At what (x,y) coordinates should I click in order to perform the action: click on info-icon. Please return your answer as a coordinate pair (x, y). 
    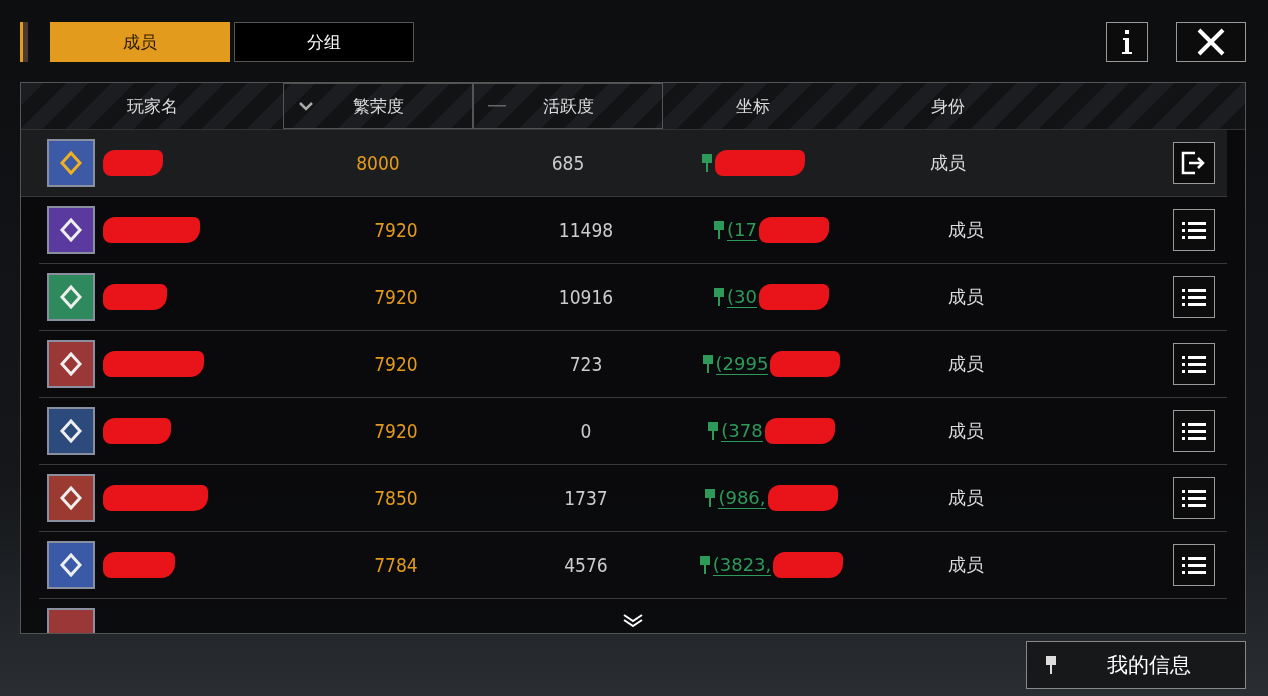
    Looking at the image, I should click on (1127, 42).